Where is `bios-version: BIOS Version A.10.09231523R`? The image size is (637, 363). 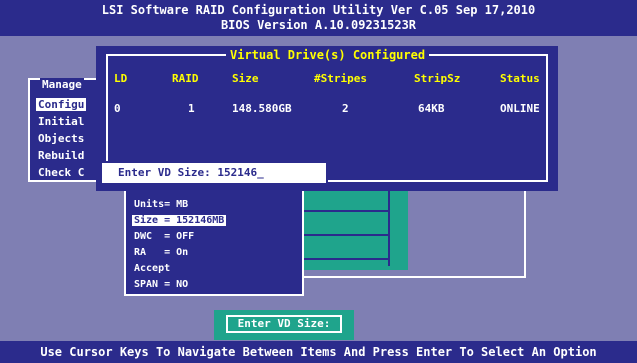 bios-version: BIOS Version A.10.09231523R is located at coordinates (318, 25).